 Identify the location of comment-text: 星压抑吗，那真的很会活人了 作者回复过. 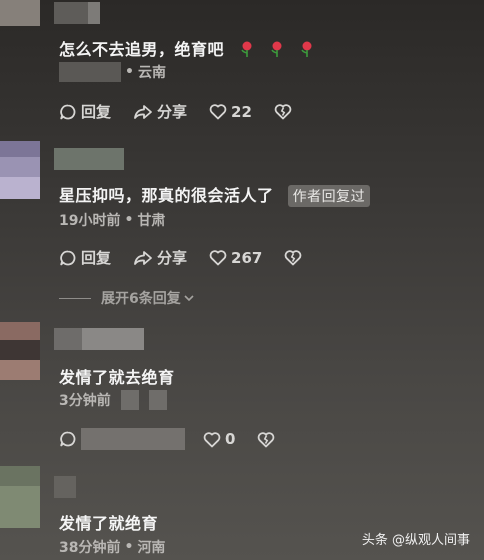
(215, 194).